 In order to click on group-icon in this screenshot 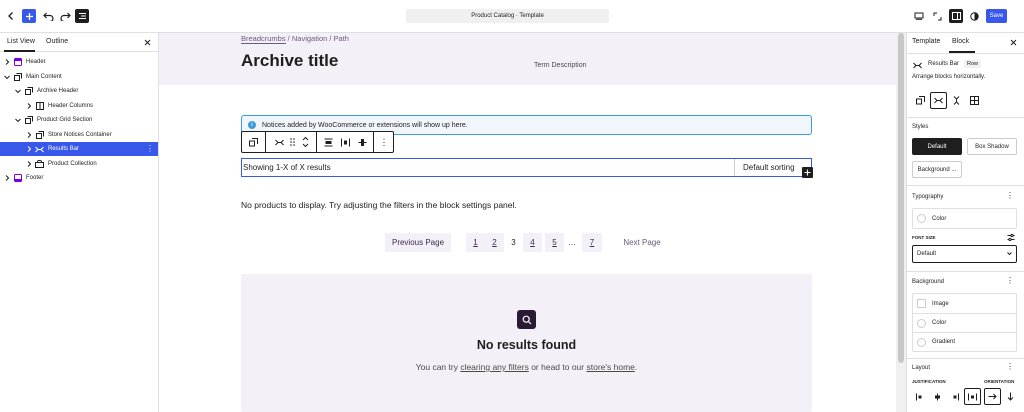, I will do `click(28, 91)`.